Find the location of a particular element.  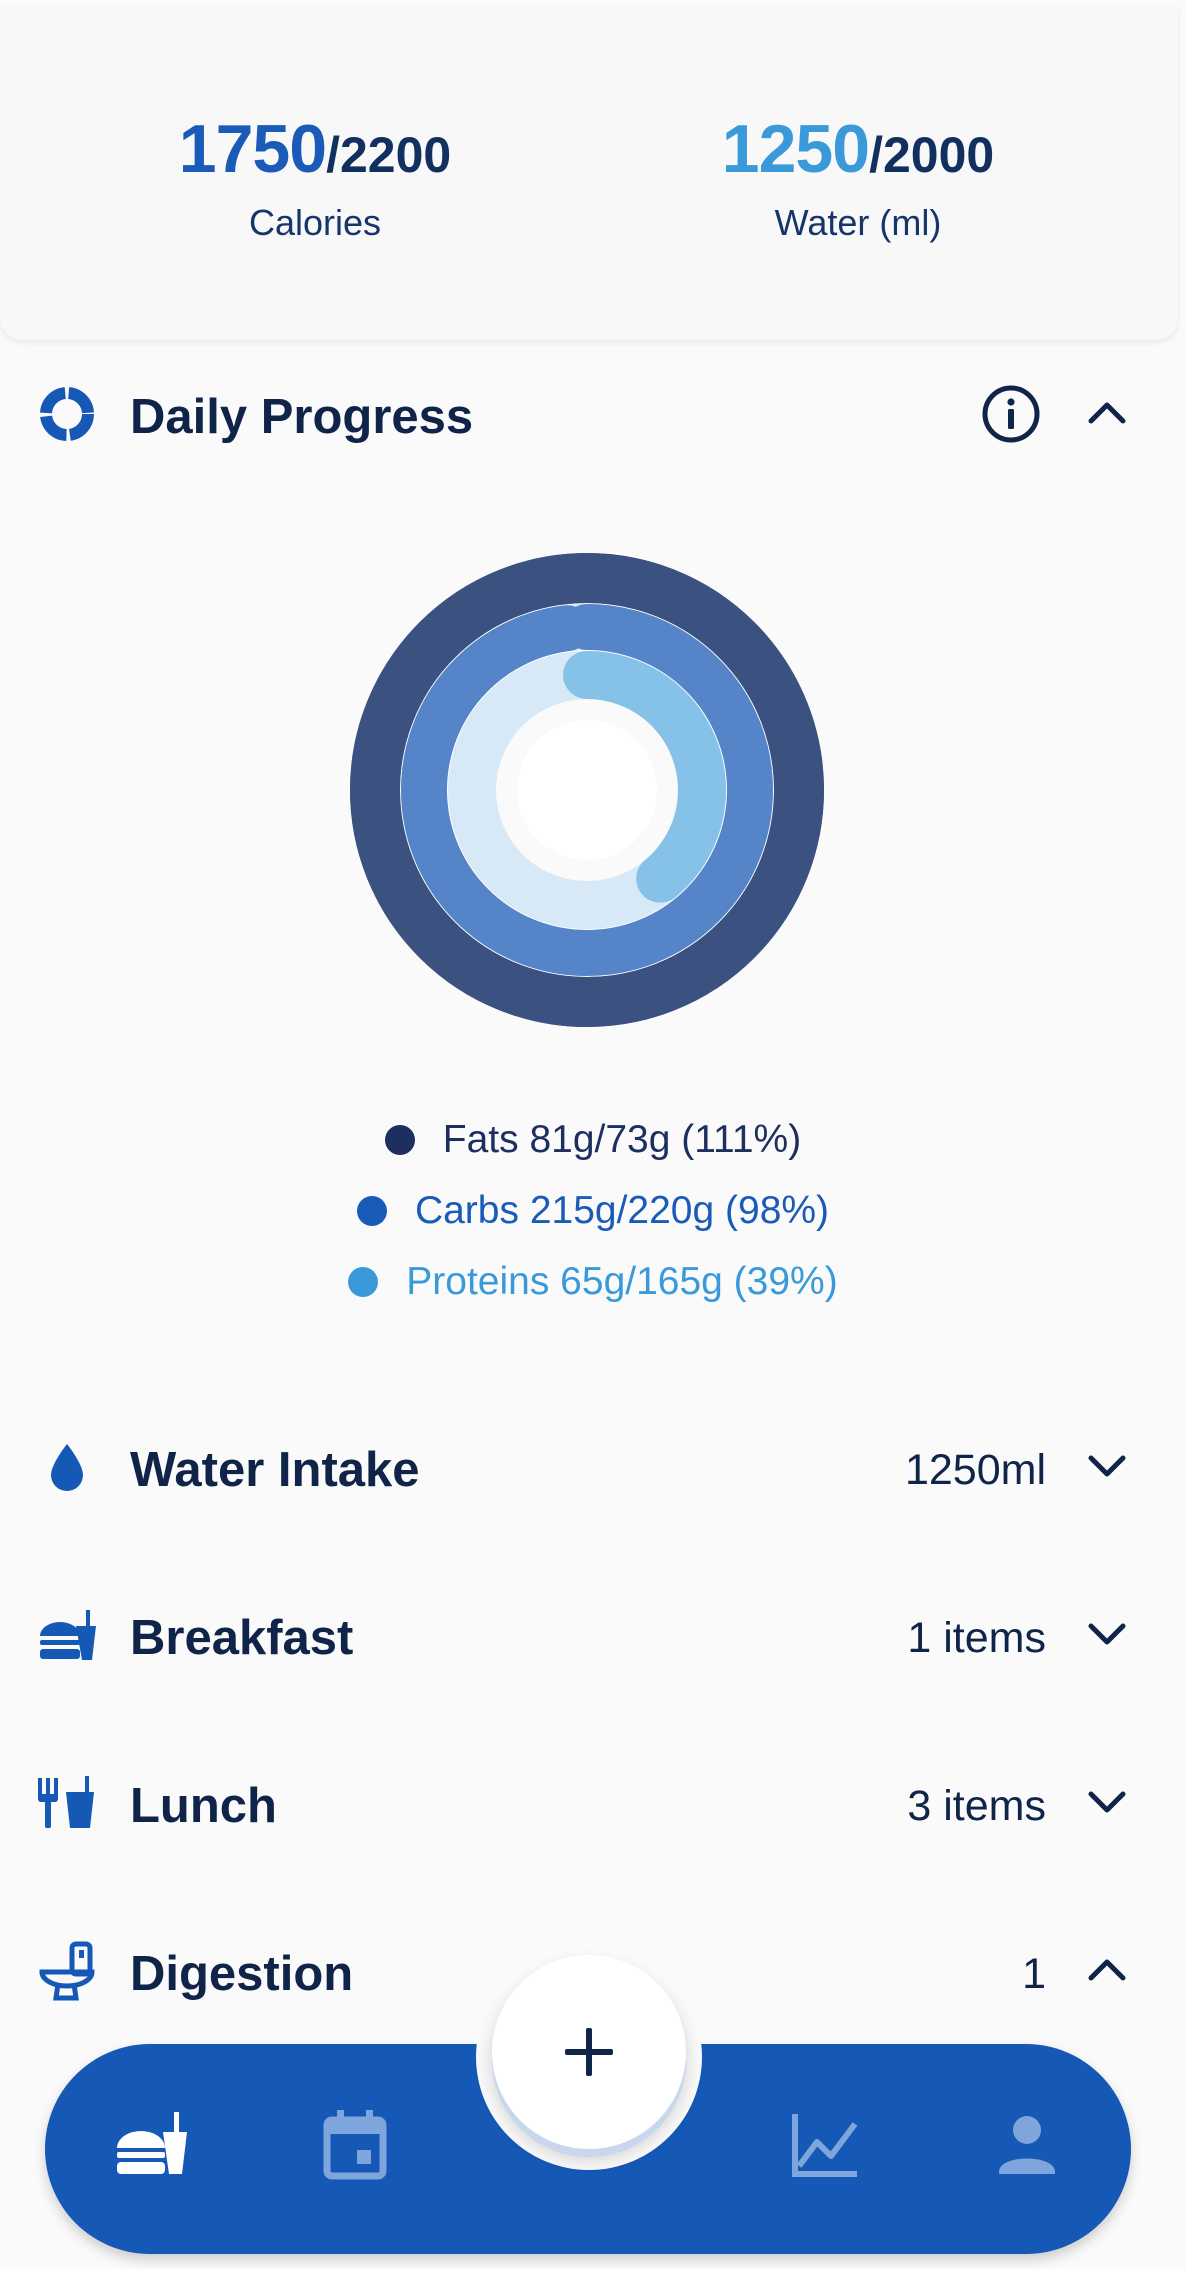

nav-chart-line-icon is located at coordinates (825, 2144).